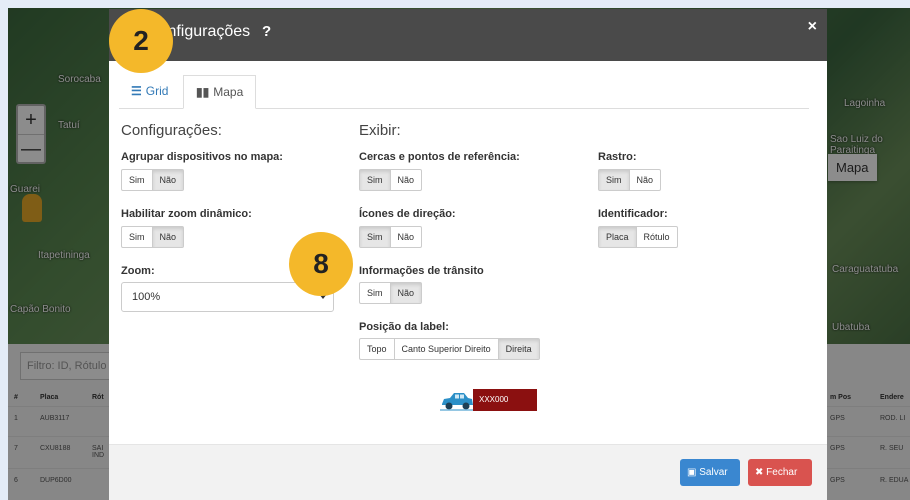 The height and width of the screenshot is (500, 910). What do you see at coordinates (406, 237) in the screenshot?
I see `icones-nao-option: Não` at bounding box center [406, 237].